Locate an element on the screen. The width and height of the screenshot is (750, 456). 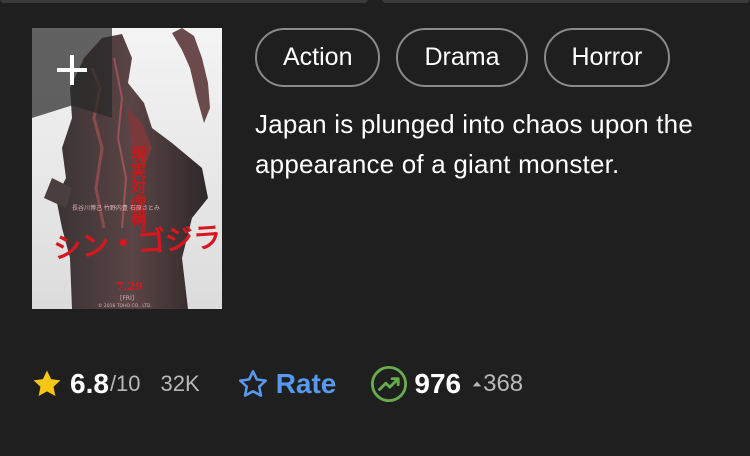
genre-chip-drama: Drama is located at coordinates (462, 57).